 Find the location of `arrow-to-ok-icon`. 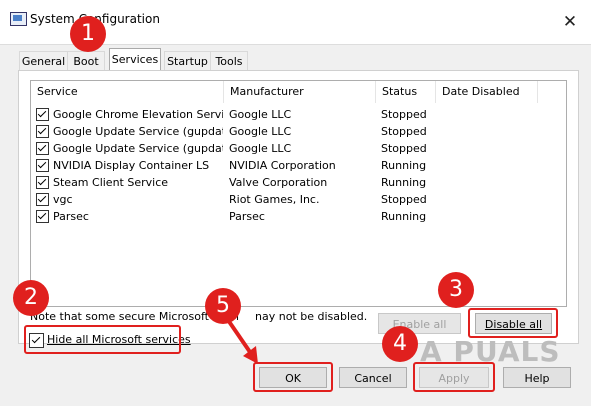

arrow-to-ok-icon is located at coordinates (242, 341).